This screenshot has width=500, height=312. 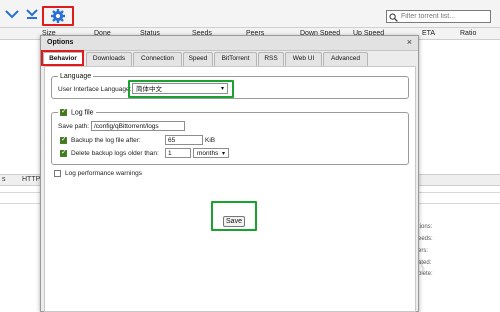 What do you see at coordinates (63, 152) in the screenshot?
I see `delete-backup-checkbox` at bounding box center [63, 152].